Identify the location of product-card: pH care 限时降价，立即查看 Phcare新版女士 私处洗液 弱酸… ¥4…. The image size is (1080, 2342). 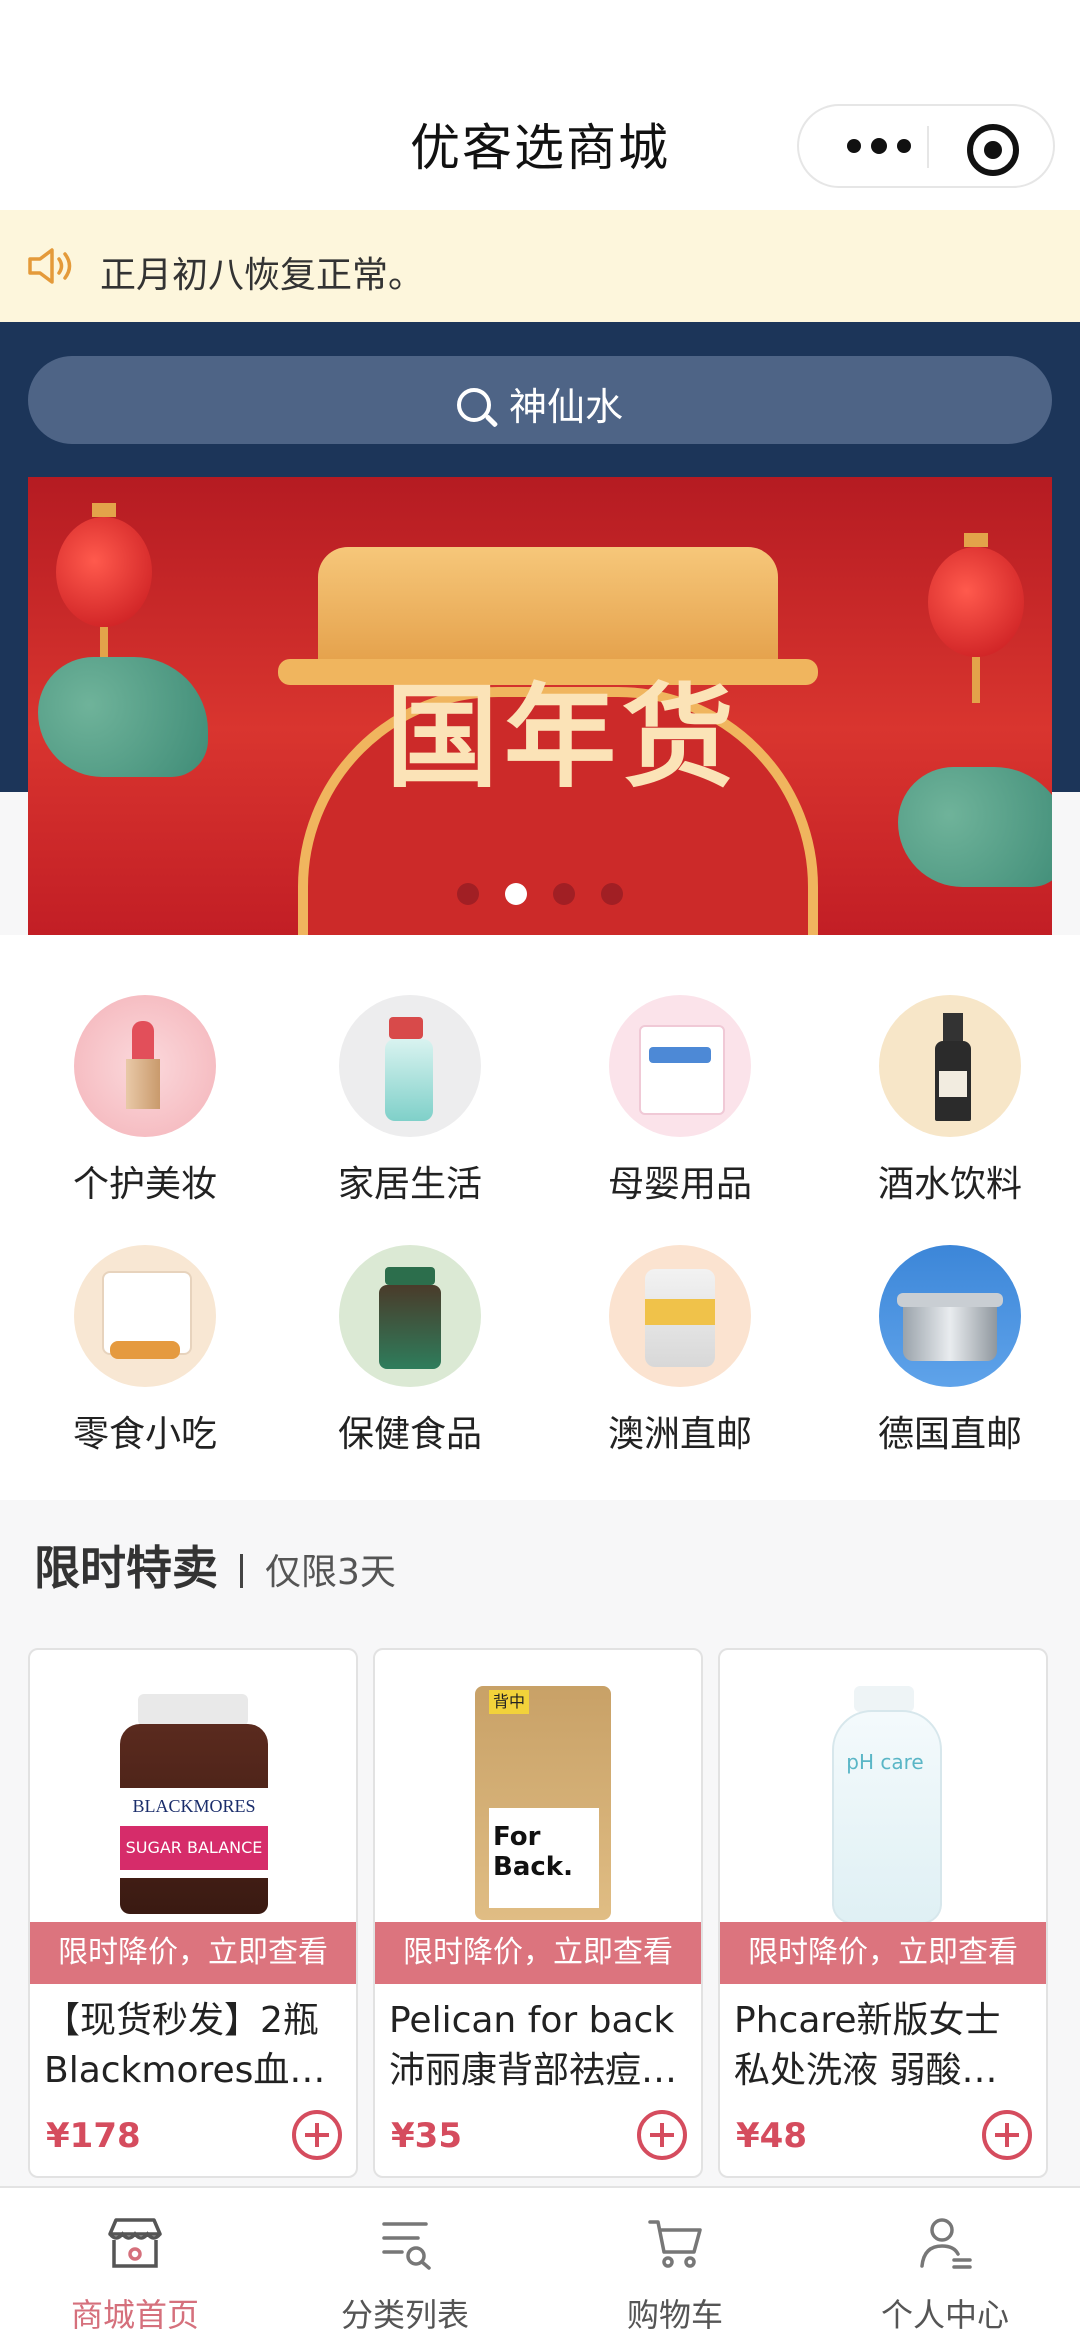
(883, 1913).